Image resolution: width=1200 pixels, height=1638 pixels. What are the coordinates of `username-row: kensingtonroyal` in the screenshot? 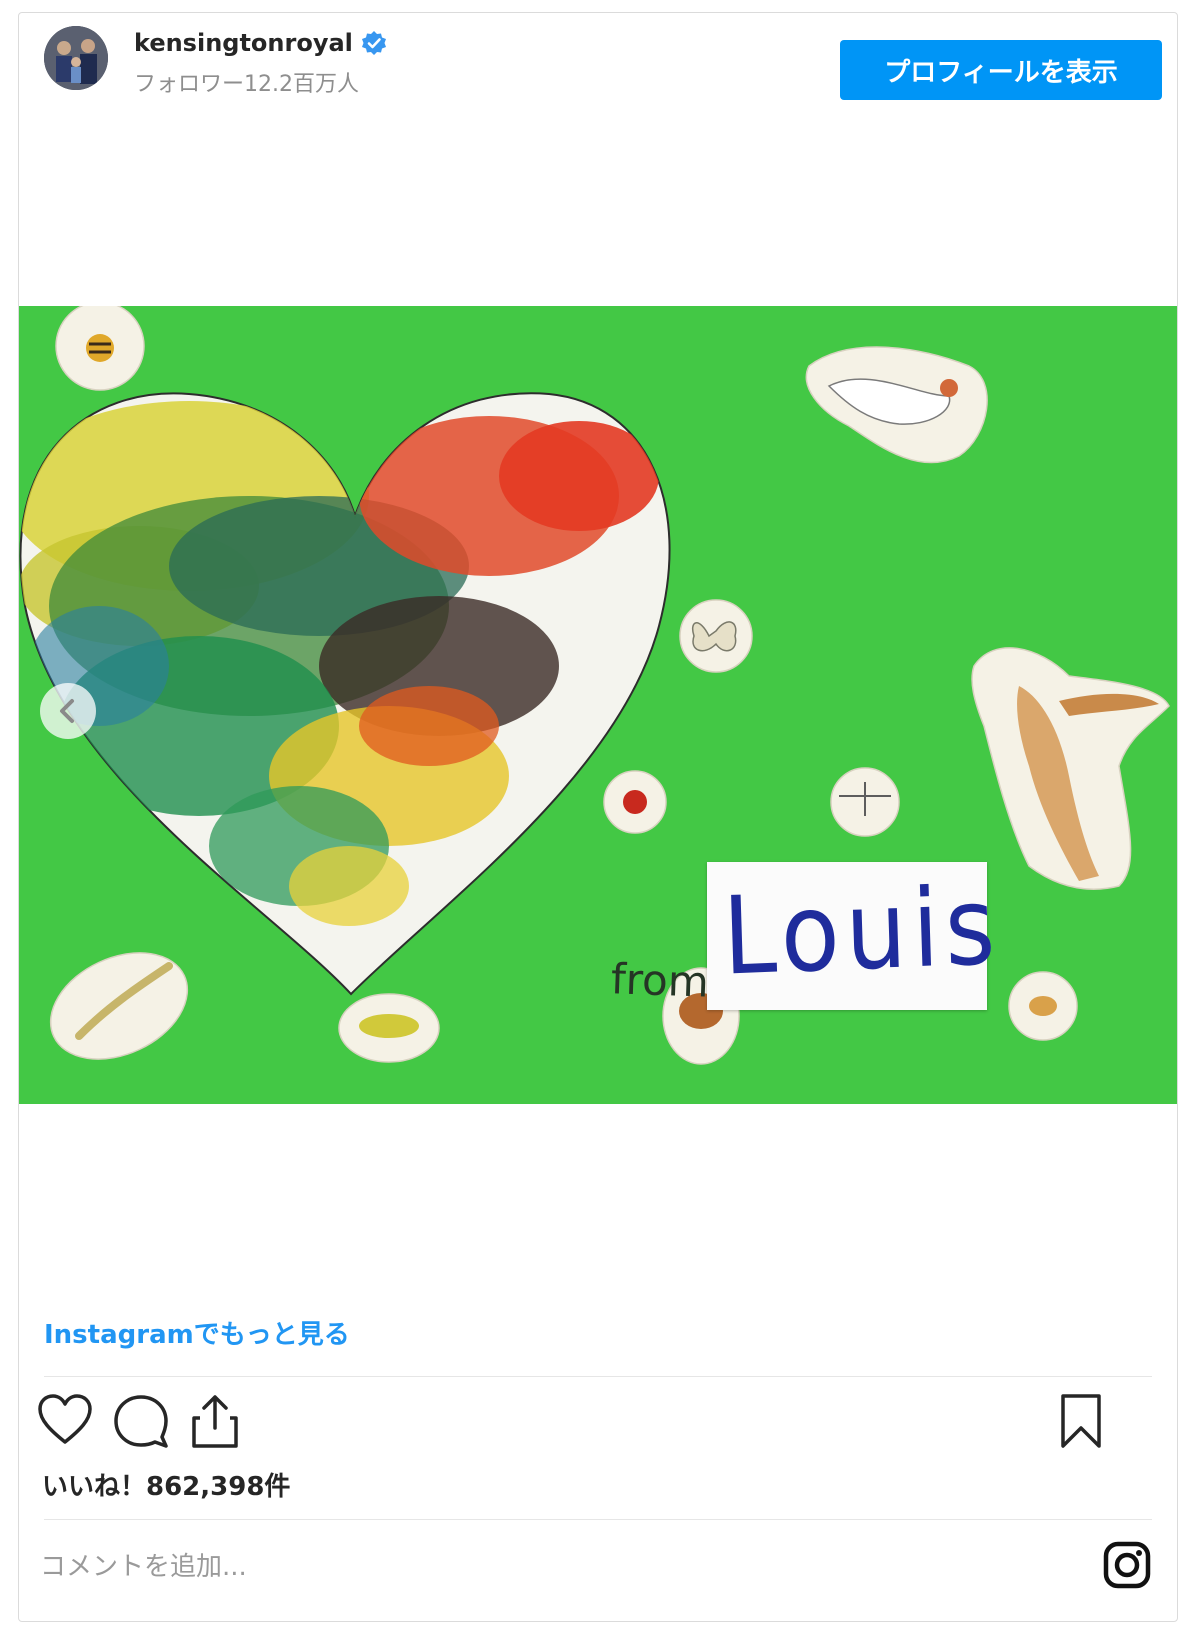 It's located at (260, 43).